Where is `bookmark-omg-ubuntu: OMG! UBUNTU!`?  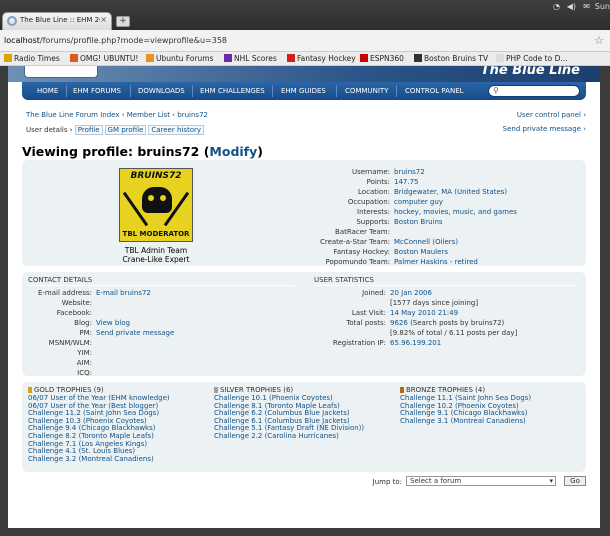
bookmark-omg-ubuntu: OMG! UBUNTU! is located at coordinates (104, 58).